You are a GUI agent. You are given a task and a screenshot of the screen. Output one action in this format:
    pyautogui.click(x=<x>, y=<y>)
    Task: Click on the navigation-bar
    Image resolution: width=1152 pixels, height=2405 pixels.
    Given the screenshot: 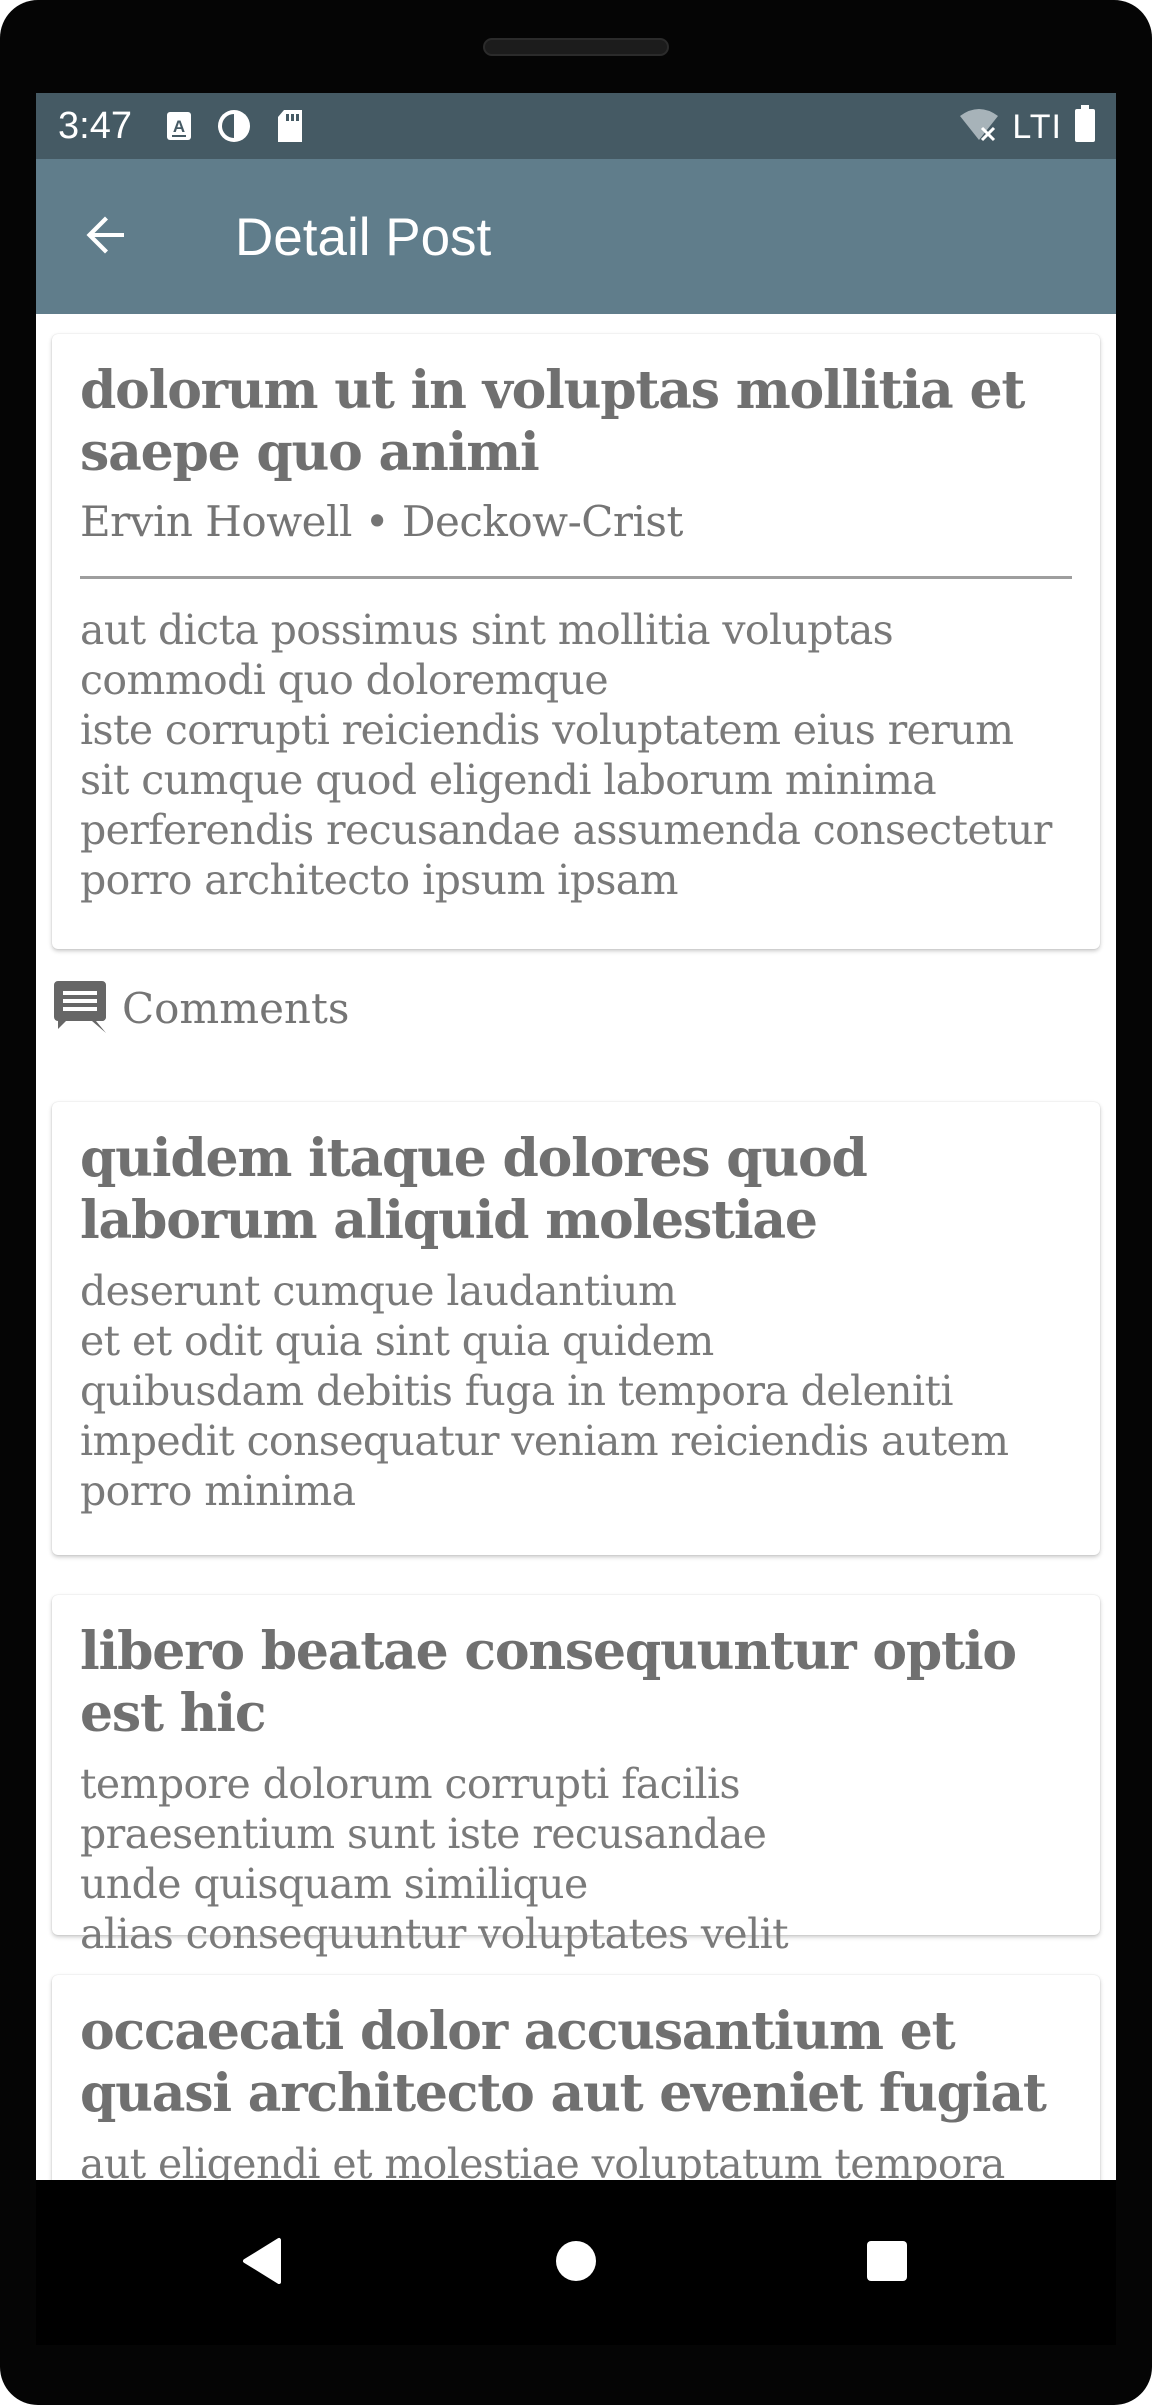 What is the action you would take?
    pyautogui.click(x=576, y=2262)
    